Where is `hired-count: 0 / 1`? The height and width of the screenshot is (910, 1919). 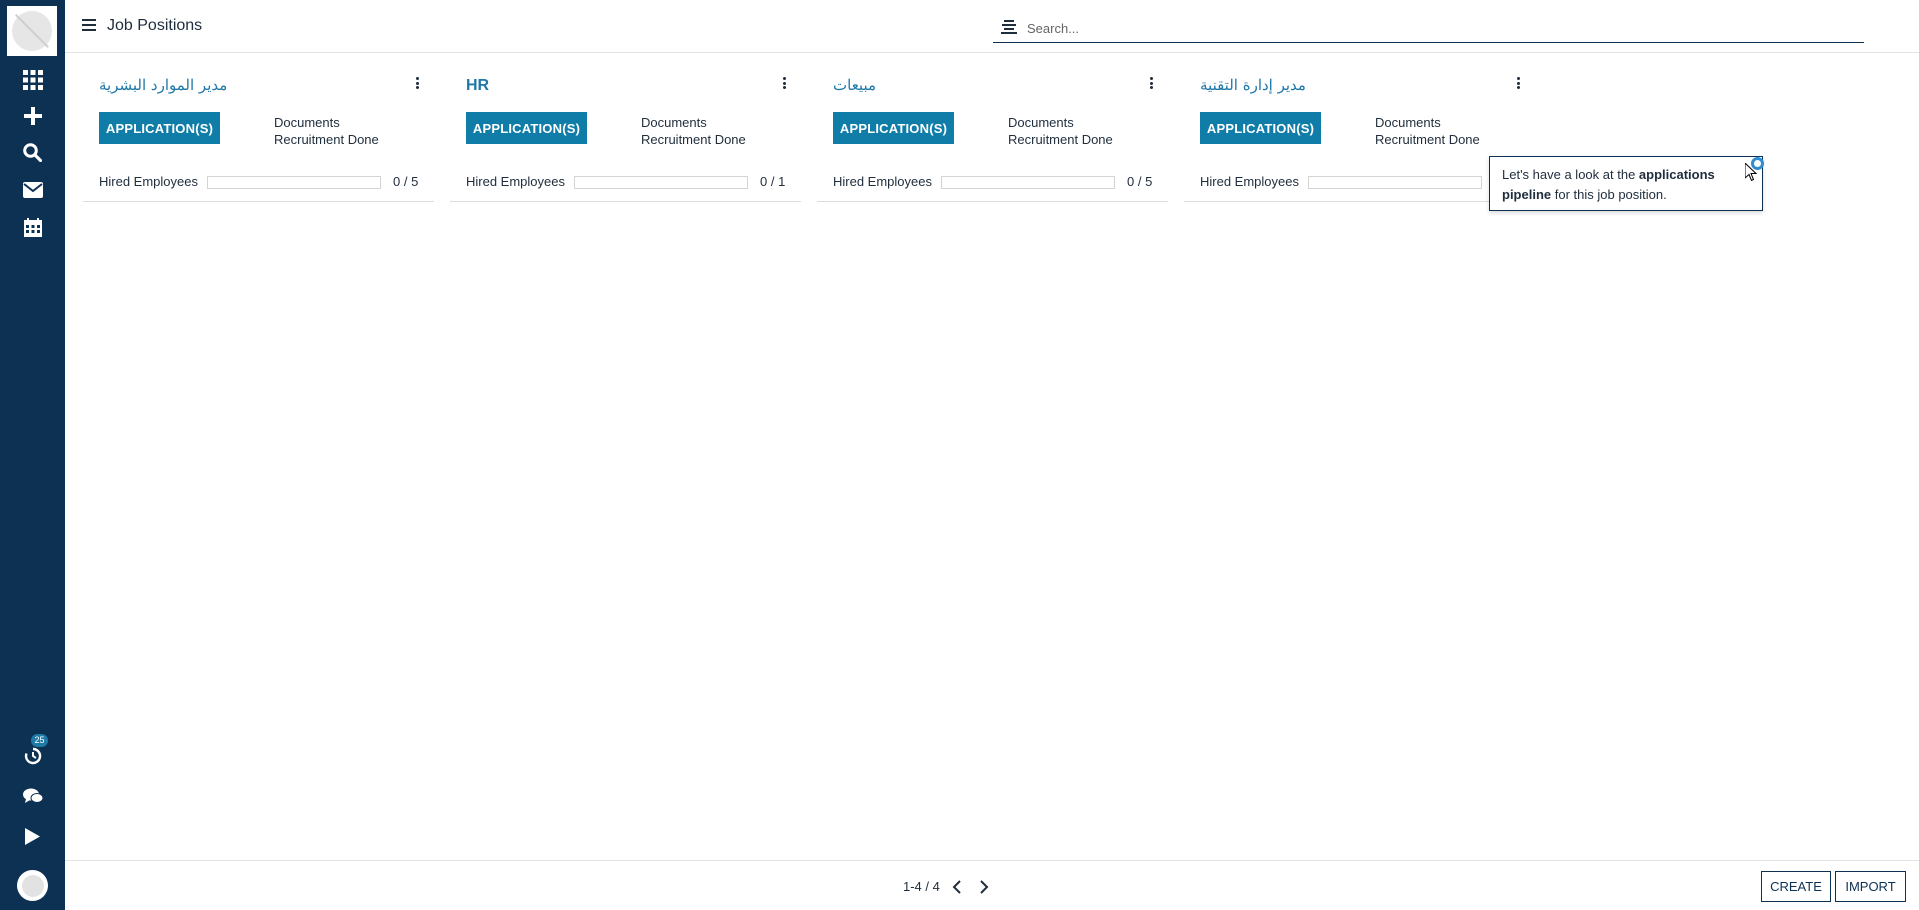
hired-count: 0 / 1 is located at coordinates (773, 181).